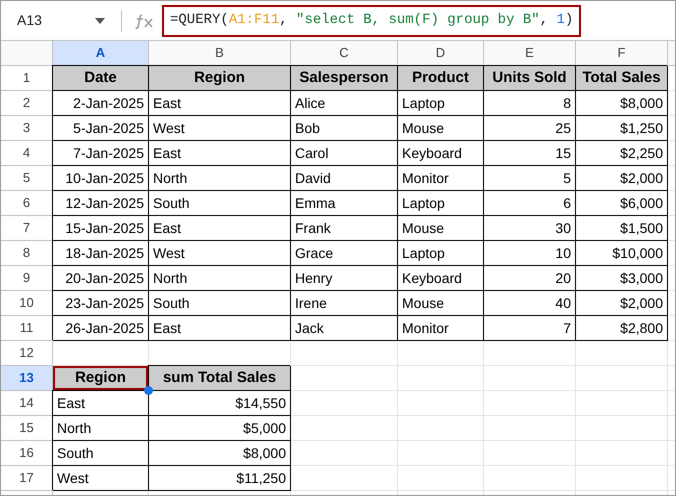  What do you see at coordinates (27, 353) in the screenshot?
I see `row-number: 12` at bounding box center [27, 353].